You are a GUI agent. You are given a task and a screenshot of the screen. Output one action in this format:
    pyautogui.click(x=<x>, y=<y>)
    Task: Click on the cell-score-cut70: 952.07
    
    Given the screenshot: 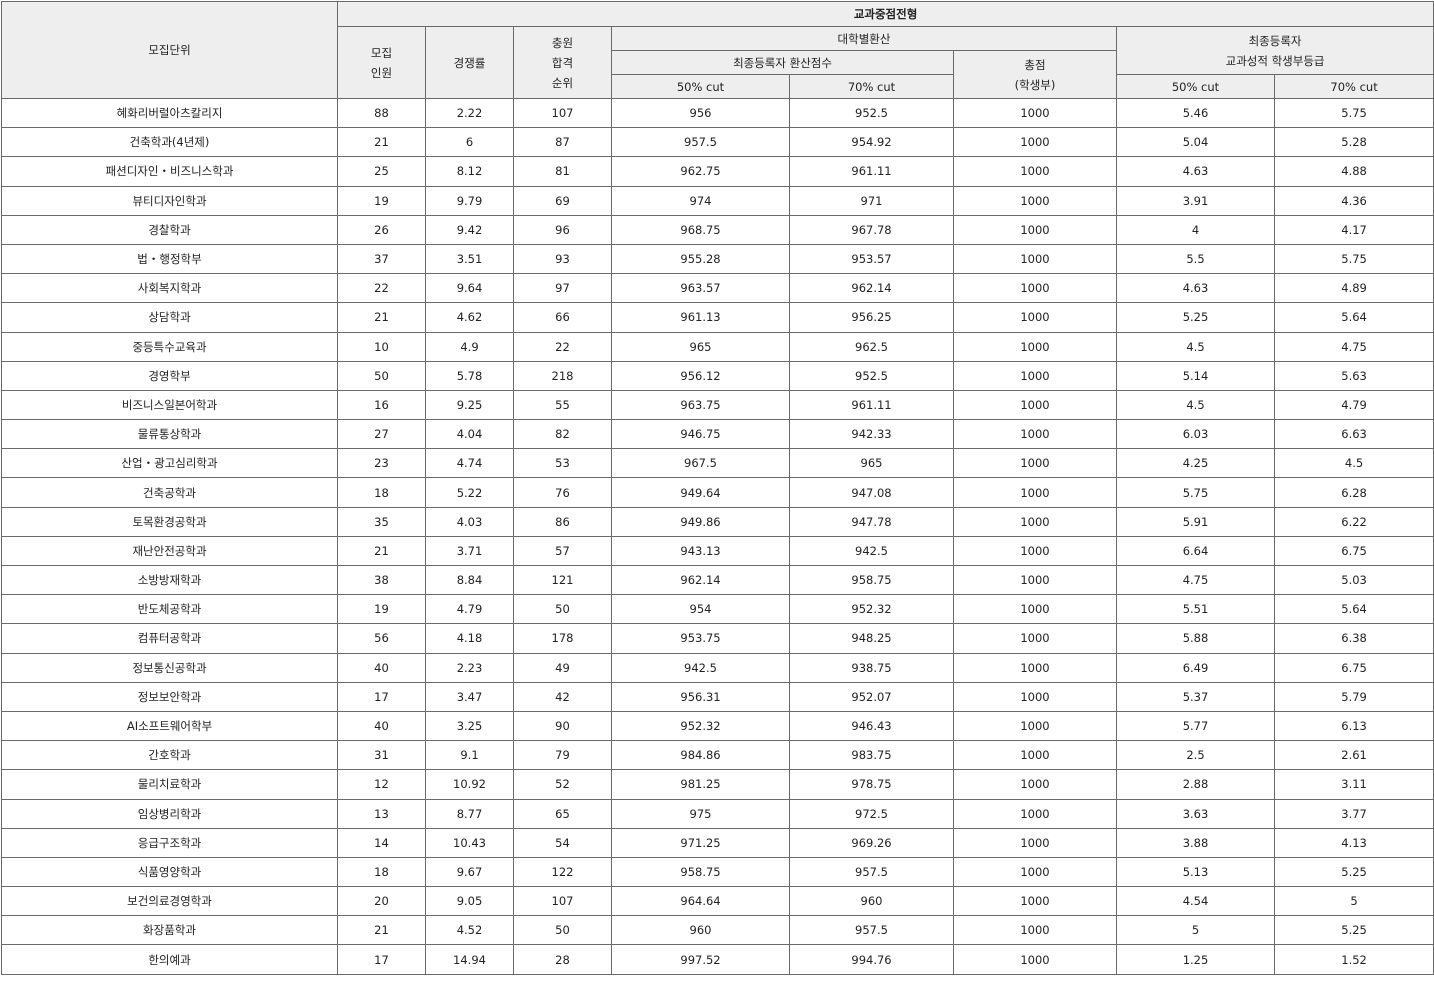 What is the action you would take?
    pyautogui.click(x=871, y=696)
    